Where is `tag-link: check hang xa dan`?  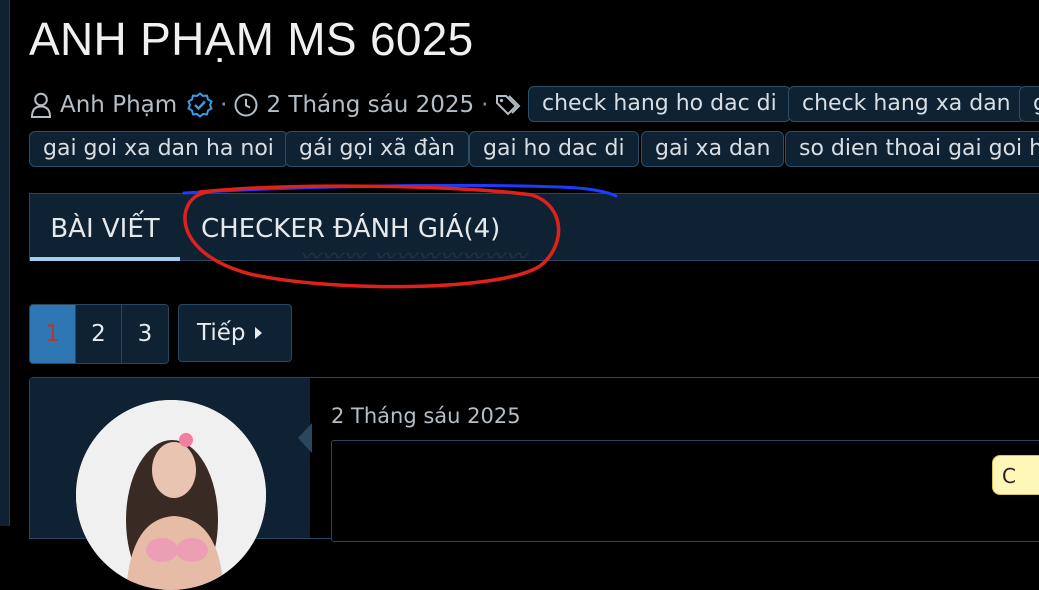 tag-link: check hang xa dan is located at coordinates (906, 104).